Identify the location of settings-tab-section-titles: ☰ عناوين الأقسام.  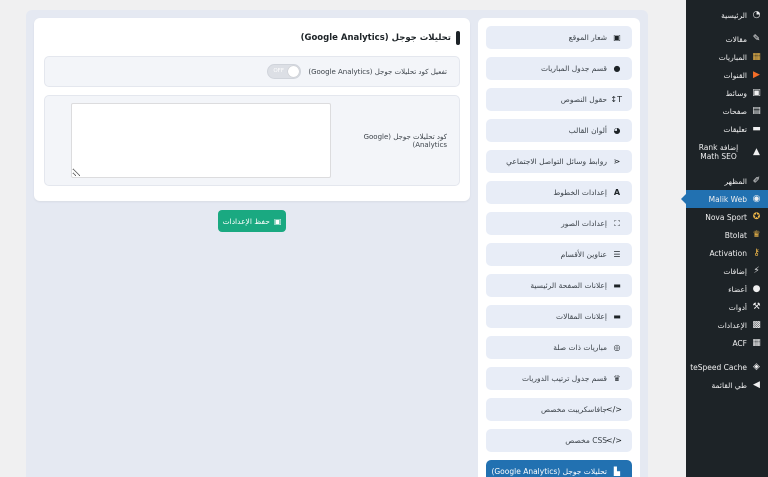
(559, 254).